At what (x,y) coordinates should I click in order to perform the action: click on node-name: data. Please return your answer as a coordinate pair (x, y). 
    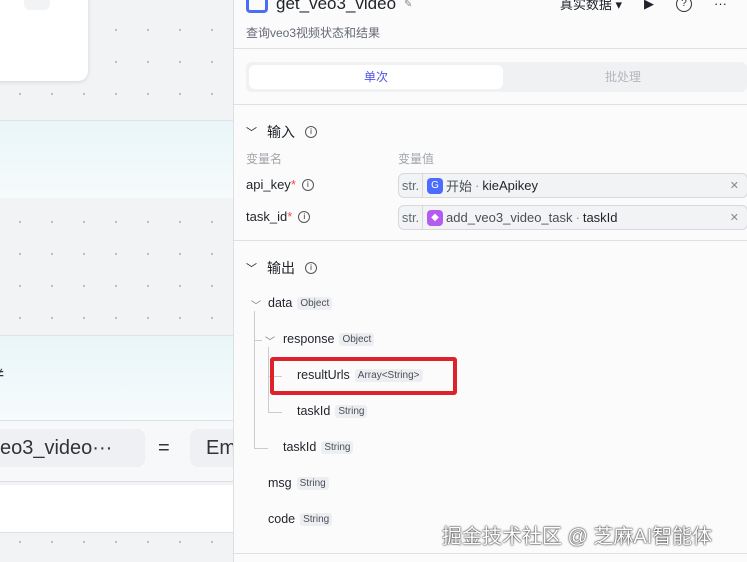
    Looking at the image, I should click on (280, 303).